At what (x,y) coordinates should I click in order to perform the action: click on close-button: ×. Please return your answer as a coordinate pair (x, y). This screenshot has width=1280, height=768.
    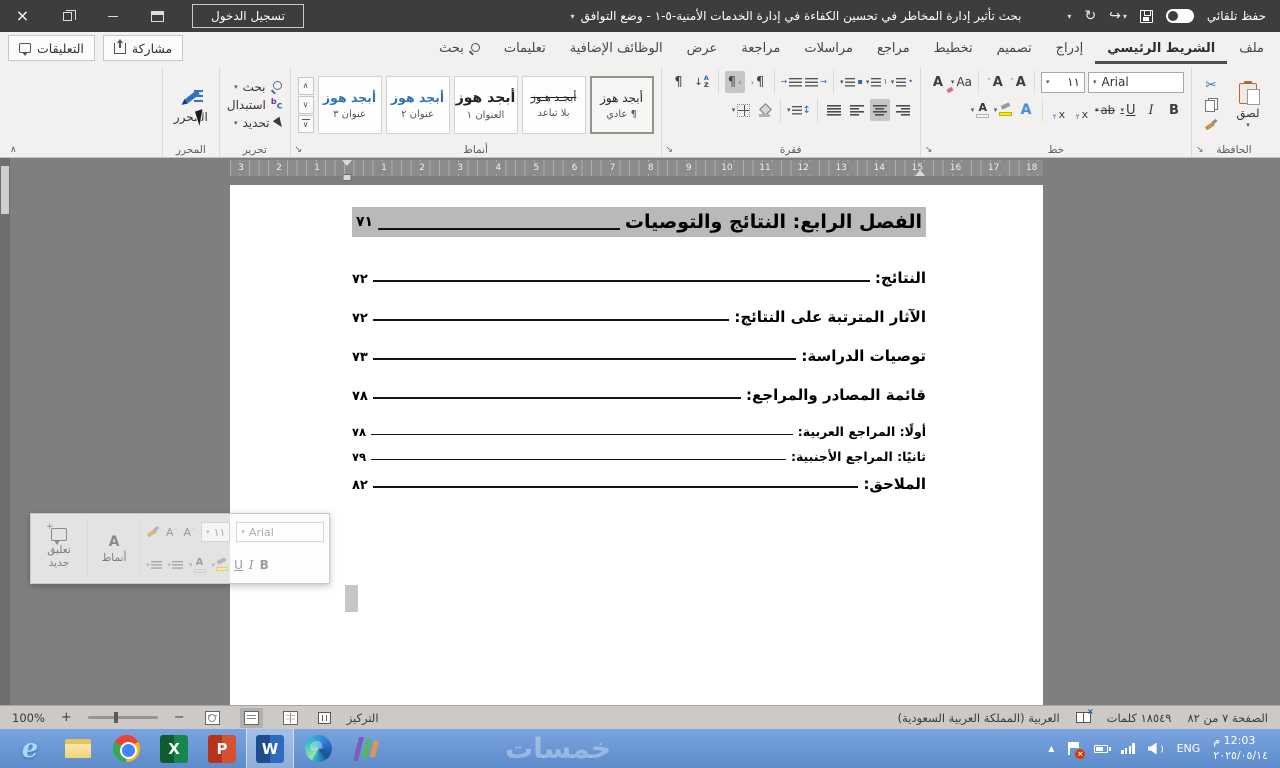
    Looking at the image, I should click on (22, 16).